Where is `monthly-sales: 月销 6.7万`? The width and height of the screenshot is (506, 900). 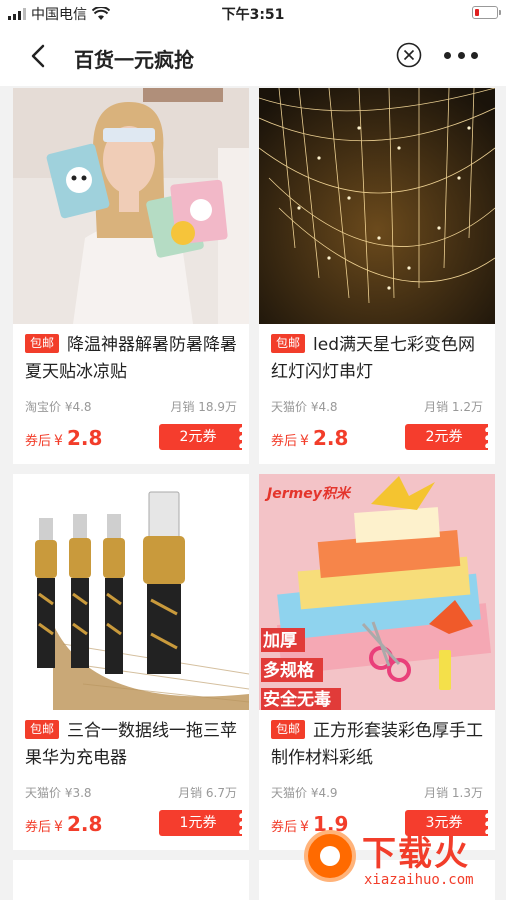
monthly-sales: 月销 6.7万 is located at coordinates (207, 793).